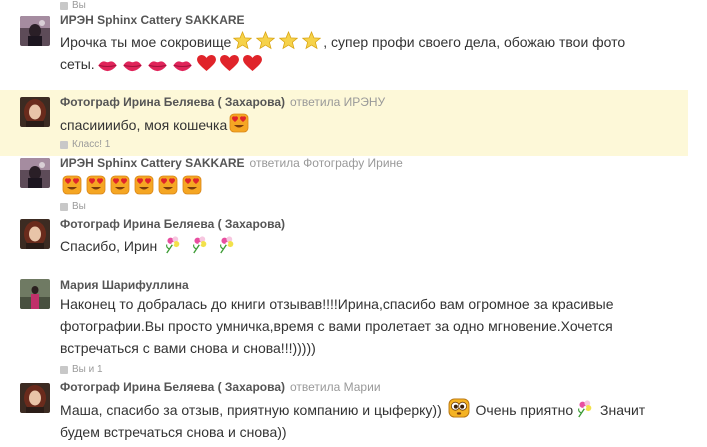 The width and height of the screenshot is (707, 447). What do you see at coordinates (375, 186) in the screenshot?
I see `comment-text` at bounding box center [375, 186].